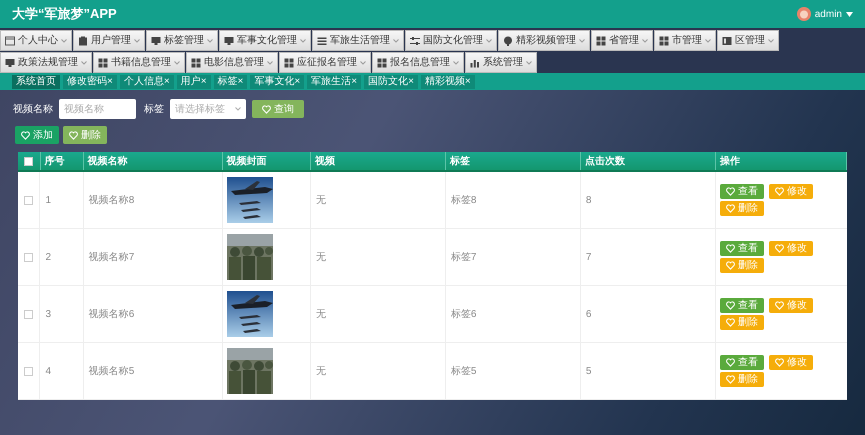 This screenshot has width=865, height=435. I want to click on table-cell-text: 视频名称6, so click(111, 315).